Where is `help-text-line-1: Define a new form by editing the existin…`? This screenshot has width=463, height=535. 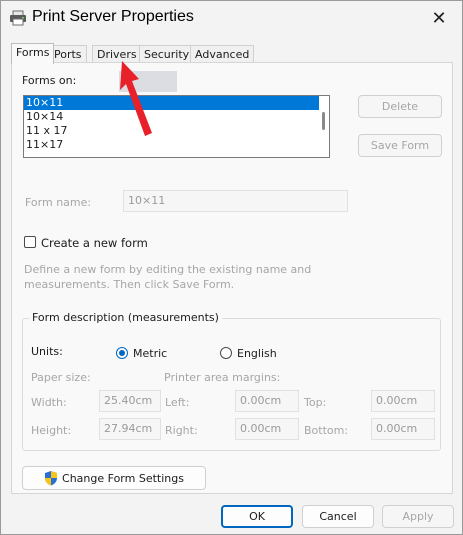 help-text-line-1: Define a new form by editing the existin… is located at coordinates (168, 269).